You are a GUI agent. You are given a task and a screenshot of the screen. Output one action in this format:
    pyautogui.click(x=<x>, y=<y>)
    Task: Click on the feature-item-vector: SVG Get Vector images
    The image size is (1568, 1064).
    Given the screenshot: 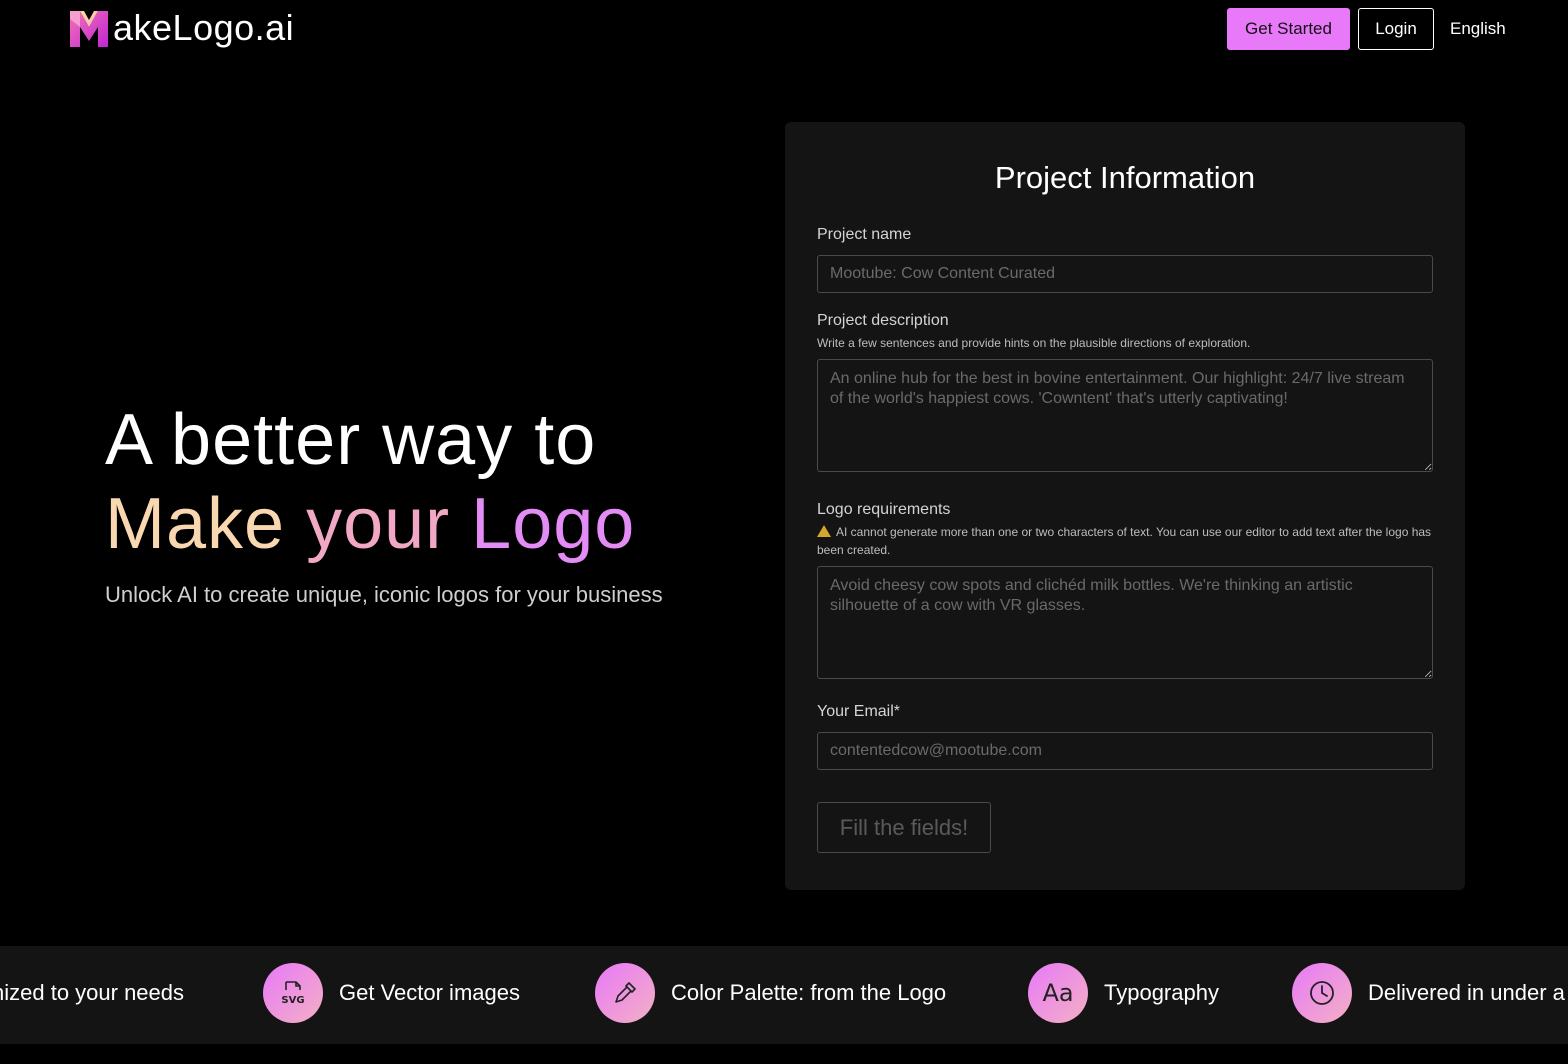 What is the action you would take?
    pyautogui.click(x=391, y=993)
    